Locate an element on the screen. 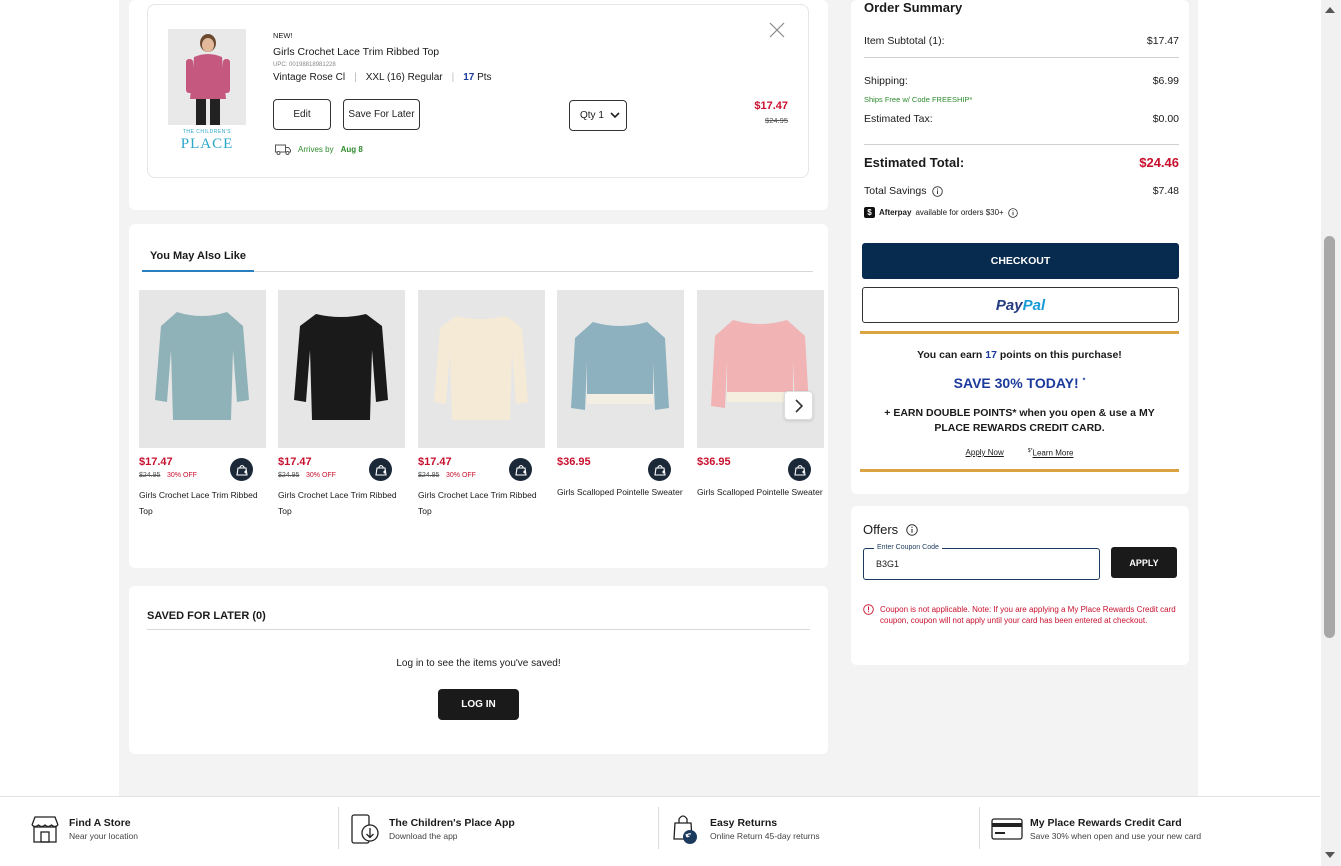 Image resolution: width=1341 pixels, height=866 pixels. total-row: Estimated Total: $24.46 is located at coordinates (1021, 162).